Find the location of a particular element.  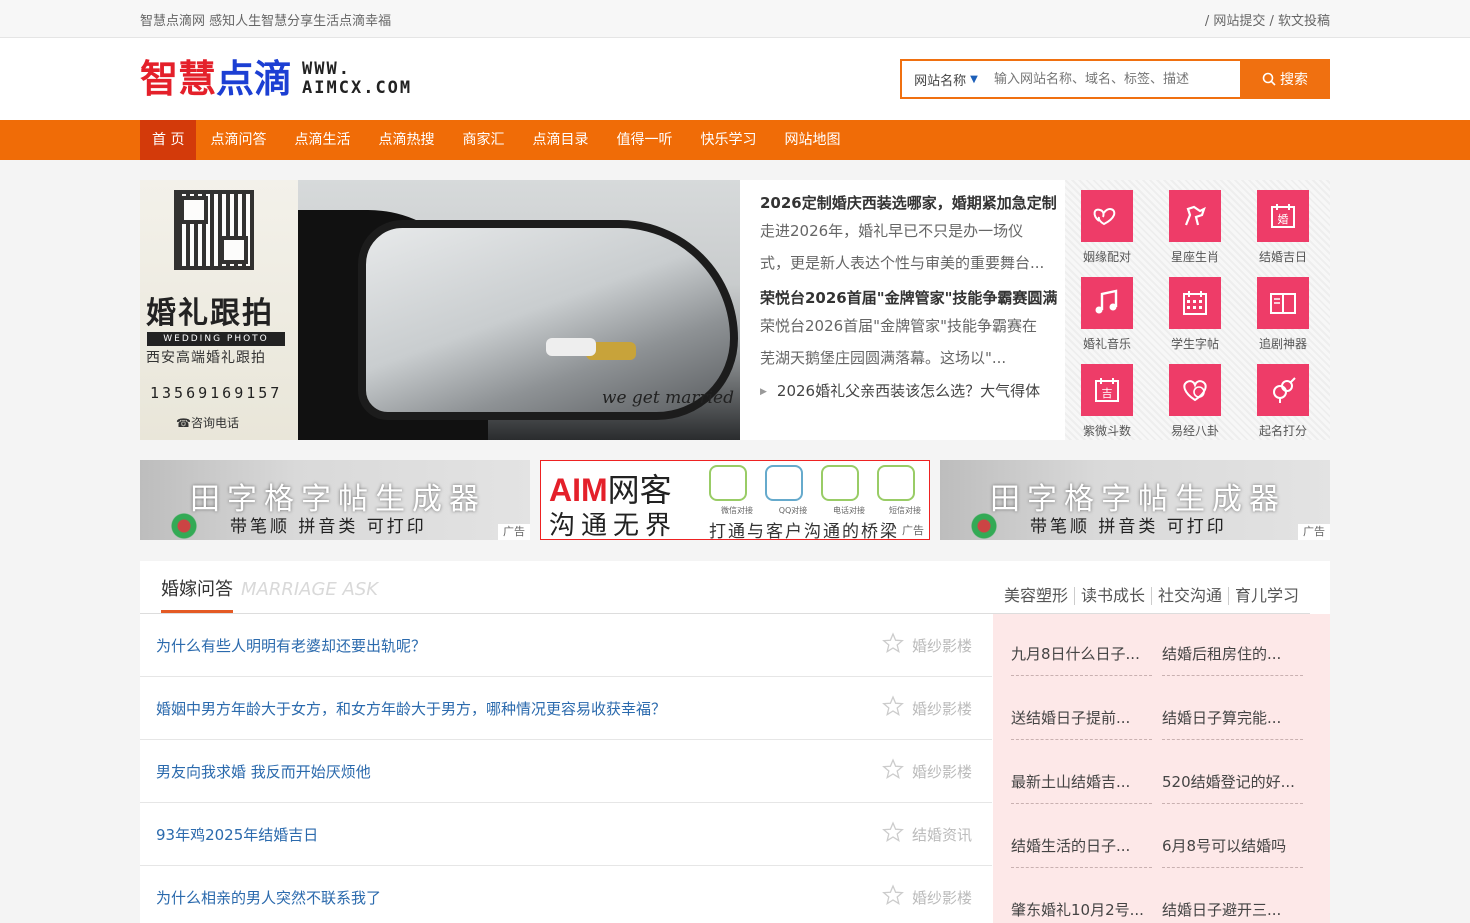

top-links: / 网站提交 / 软文投稿 is located at coordinates (1267, 19).